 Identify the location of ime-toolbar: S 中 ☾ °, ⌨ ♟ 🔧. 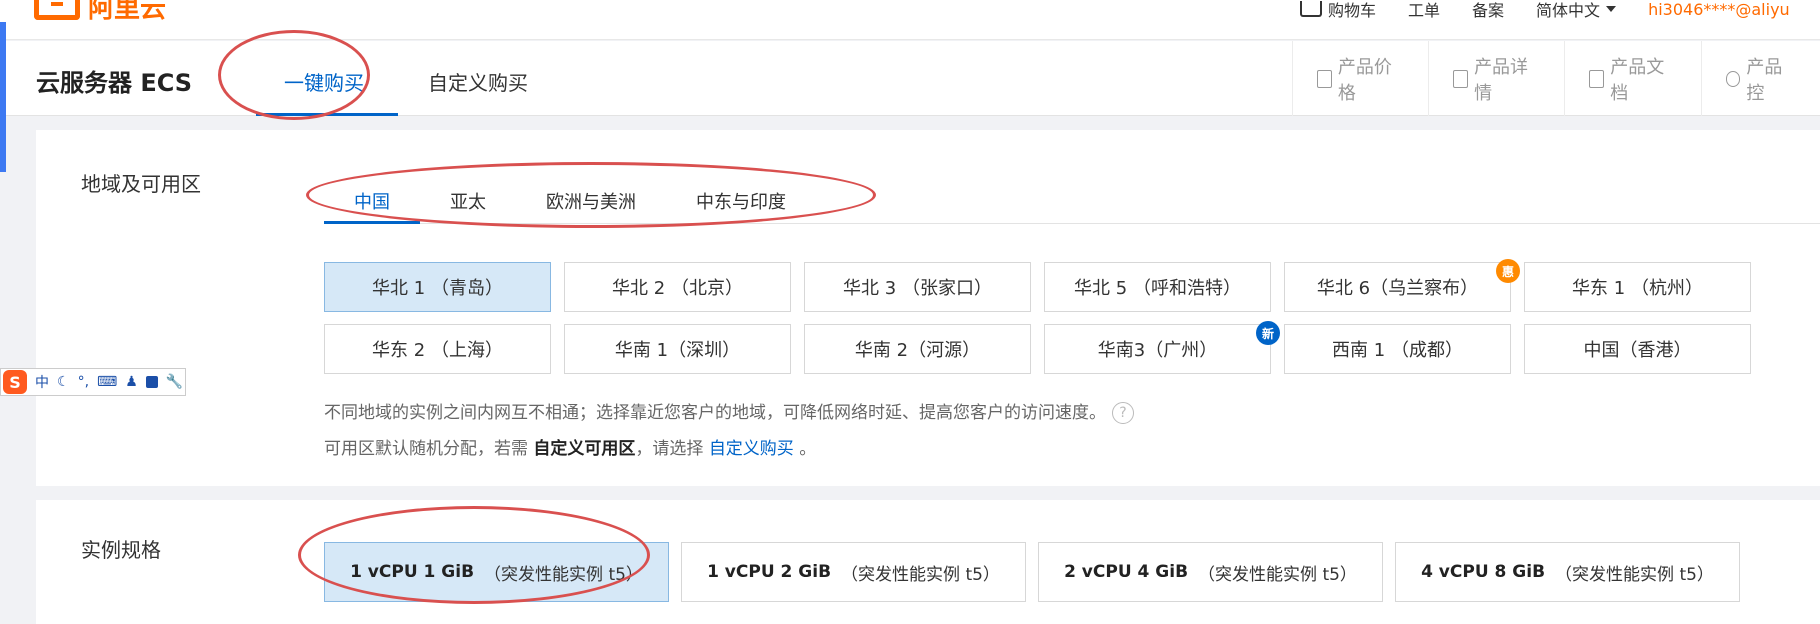
(93, 382).